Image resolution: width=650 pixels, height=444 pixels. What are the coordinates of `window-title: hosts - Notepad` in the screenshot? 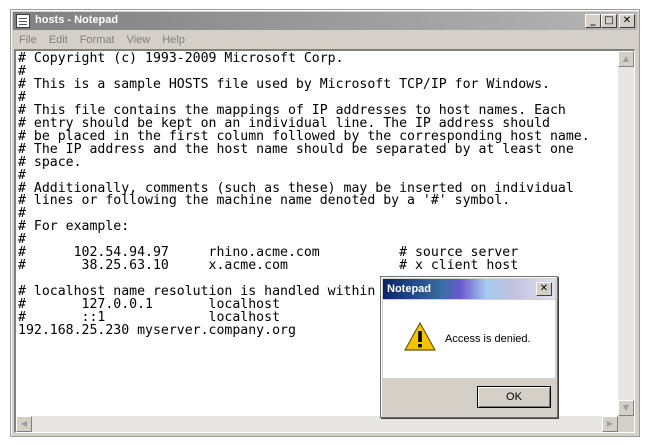 It's located at (77, 20).